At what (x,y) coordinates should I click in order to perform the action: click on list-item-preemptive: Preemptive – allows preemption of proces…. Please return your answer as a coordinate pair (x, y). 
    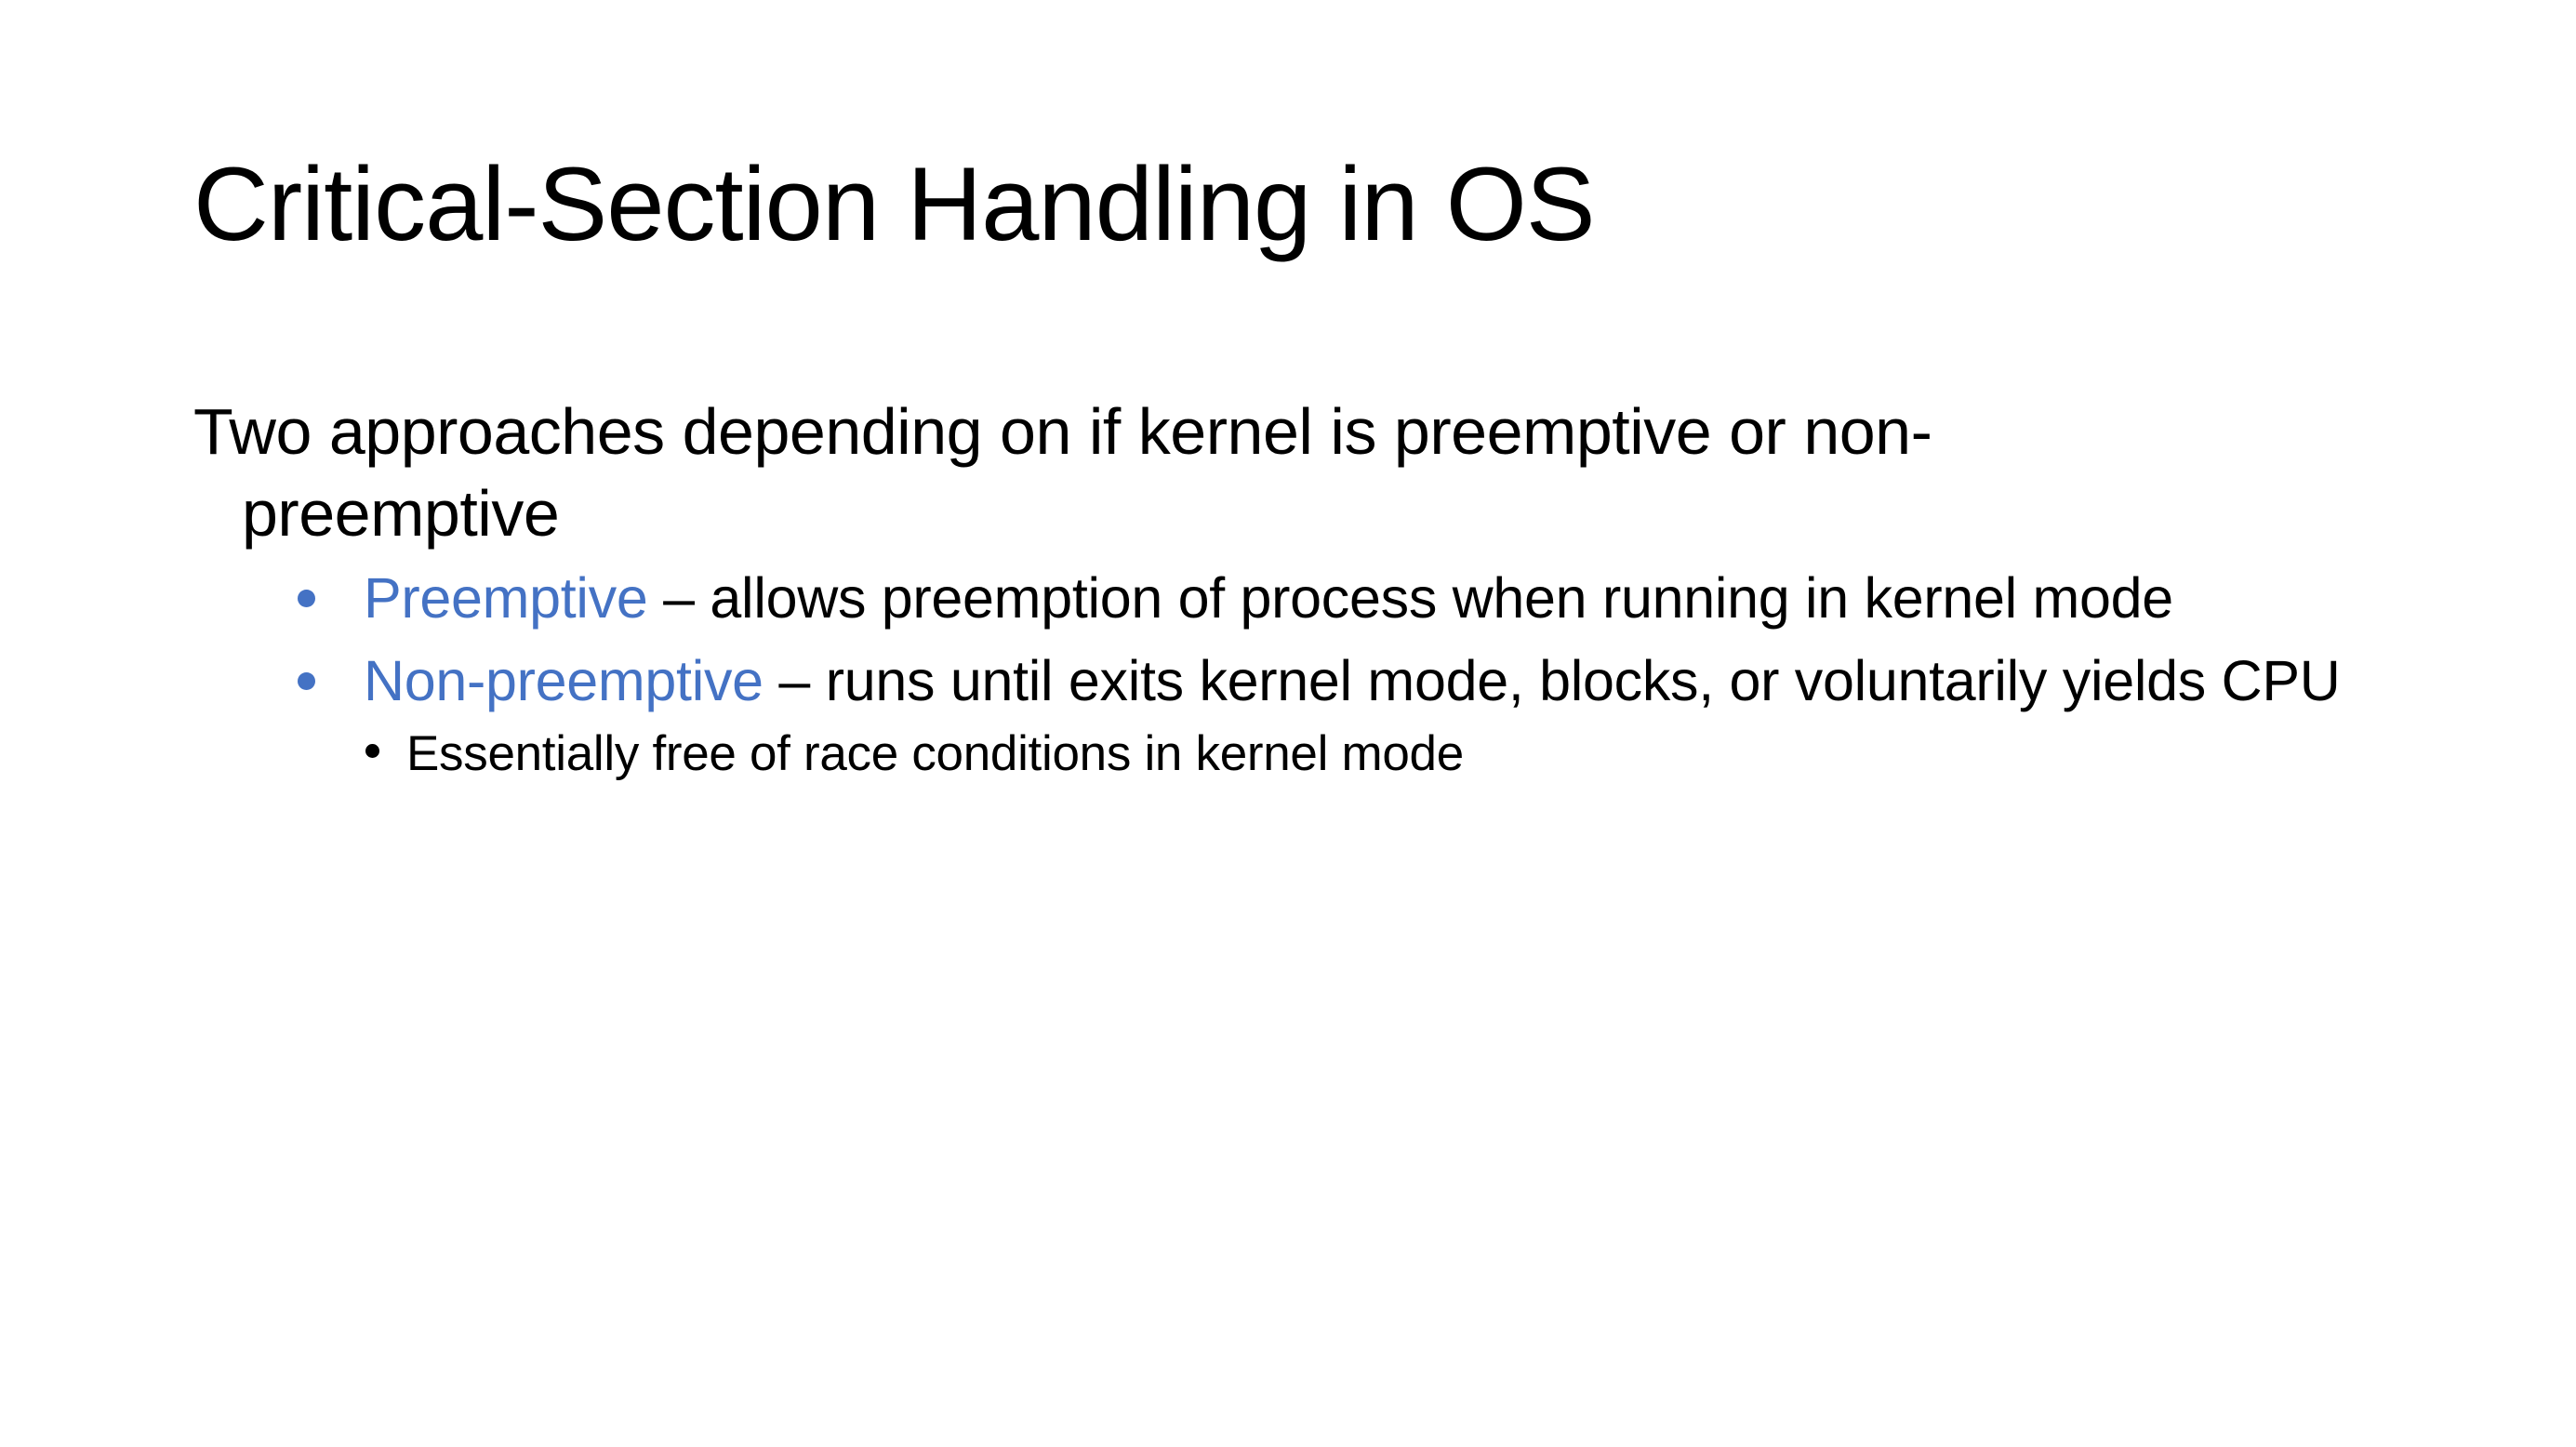
    Looking at the image, I should click on (1300, 598).